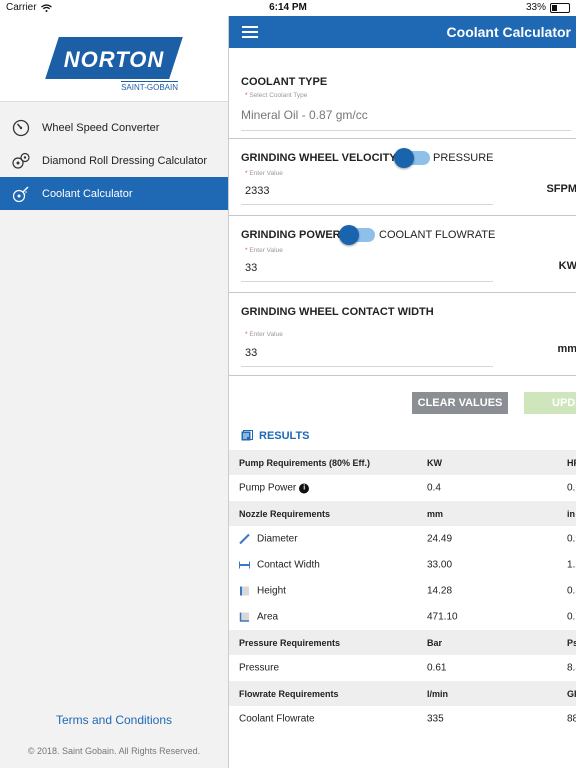 This screenshot has width=576, height=768. I want to click on area-icon, so click(244, 617).